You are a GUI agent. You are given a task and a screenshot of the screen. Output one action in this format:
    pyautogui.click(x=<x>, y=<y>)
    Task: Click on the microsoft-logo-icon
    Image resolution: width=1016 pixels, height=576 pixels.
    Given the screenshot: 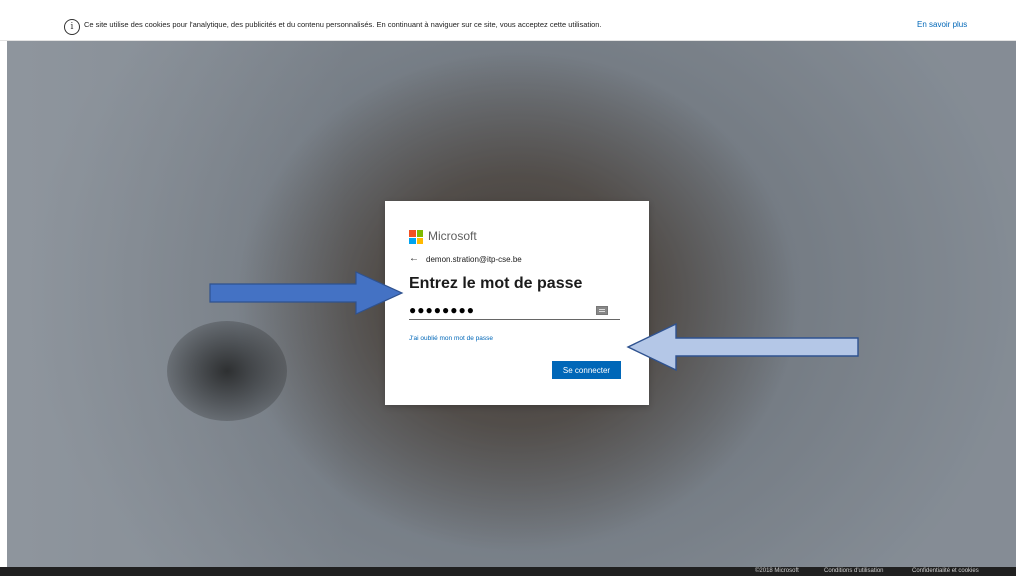 What is the action you would take?
    pyautogui.click(x=416, y=237)
    